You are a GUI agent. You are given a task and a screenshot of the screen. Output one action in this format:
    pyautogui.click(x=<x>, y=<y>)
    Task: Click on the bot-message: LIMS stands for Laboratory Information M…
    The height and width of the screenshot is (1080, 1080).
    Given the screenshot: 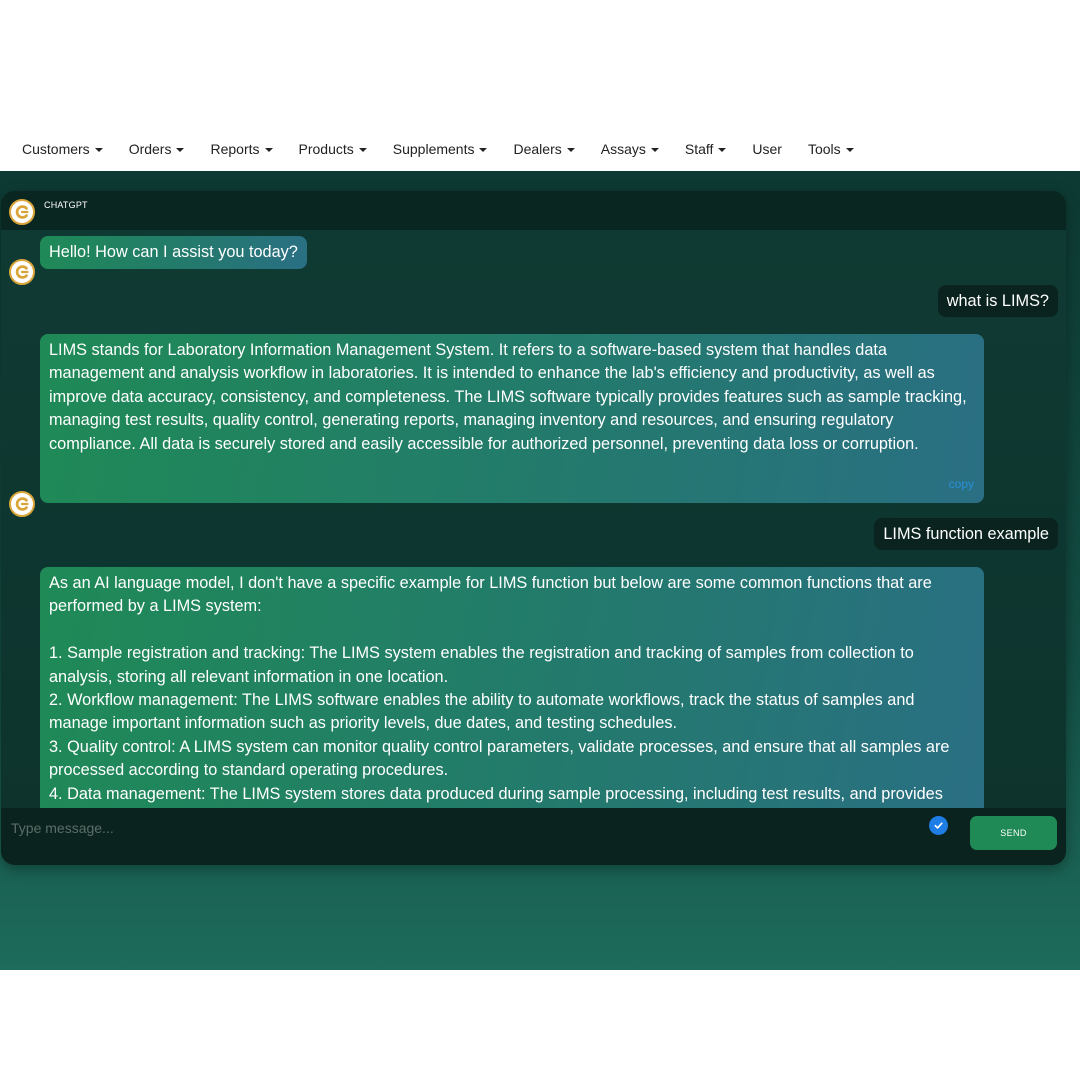 What is the action you would take?
    pyautogui.click(x=512, y=418)
    